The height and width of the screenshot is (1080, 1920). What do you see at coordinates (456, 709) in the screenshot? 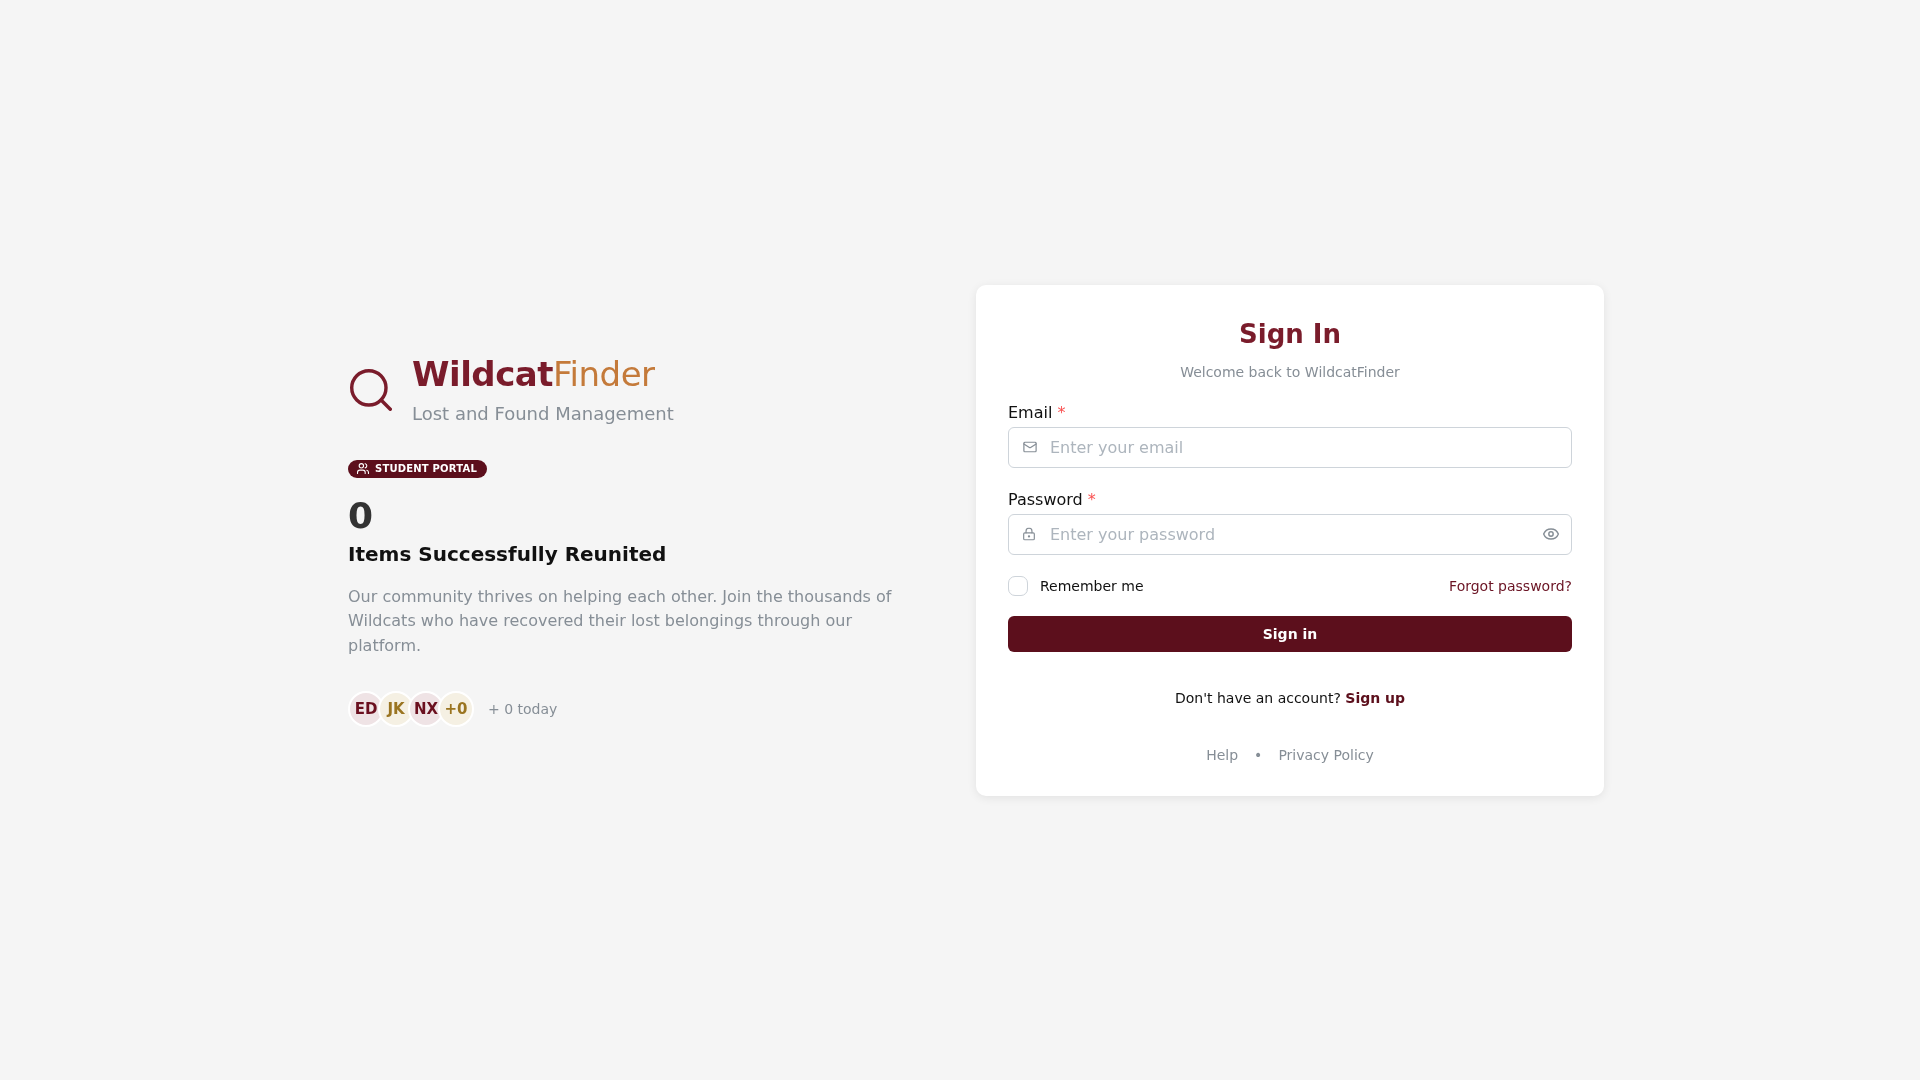
I see `user-avatar: +0` at bounding box center [456, 709].